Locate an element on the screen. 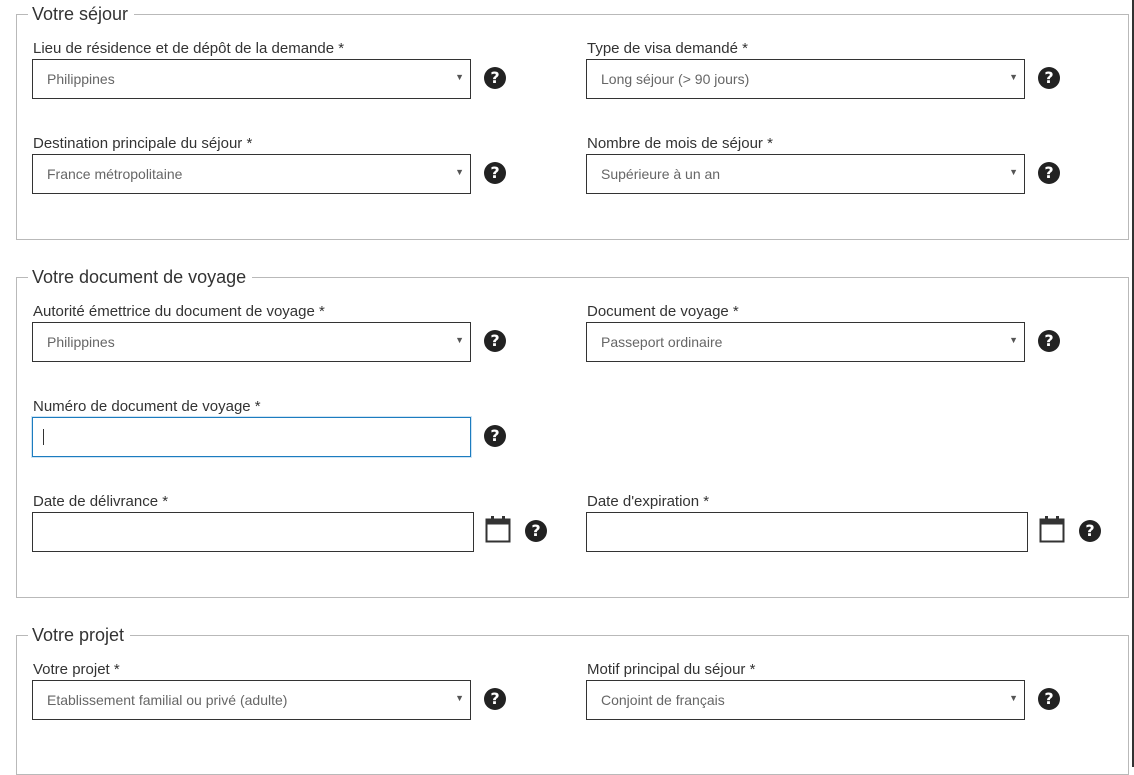  input-expiry-date is located at coordinates (807, 532).